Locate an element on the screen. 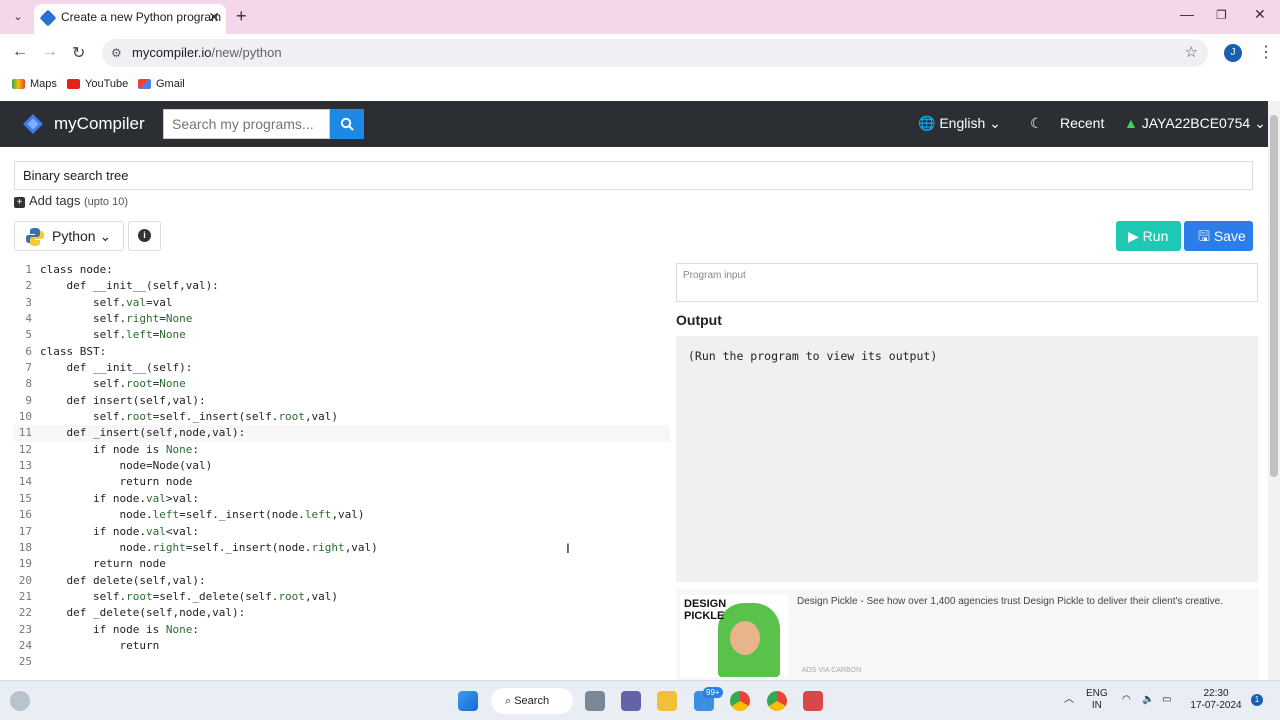 This screenshot has height=720, width=1280. reload-icon: ↻ is located at coordinates (78, 53).